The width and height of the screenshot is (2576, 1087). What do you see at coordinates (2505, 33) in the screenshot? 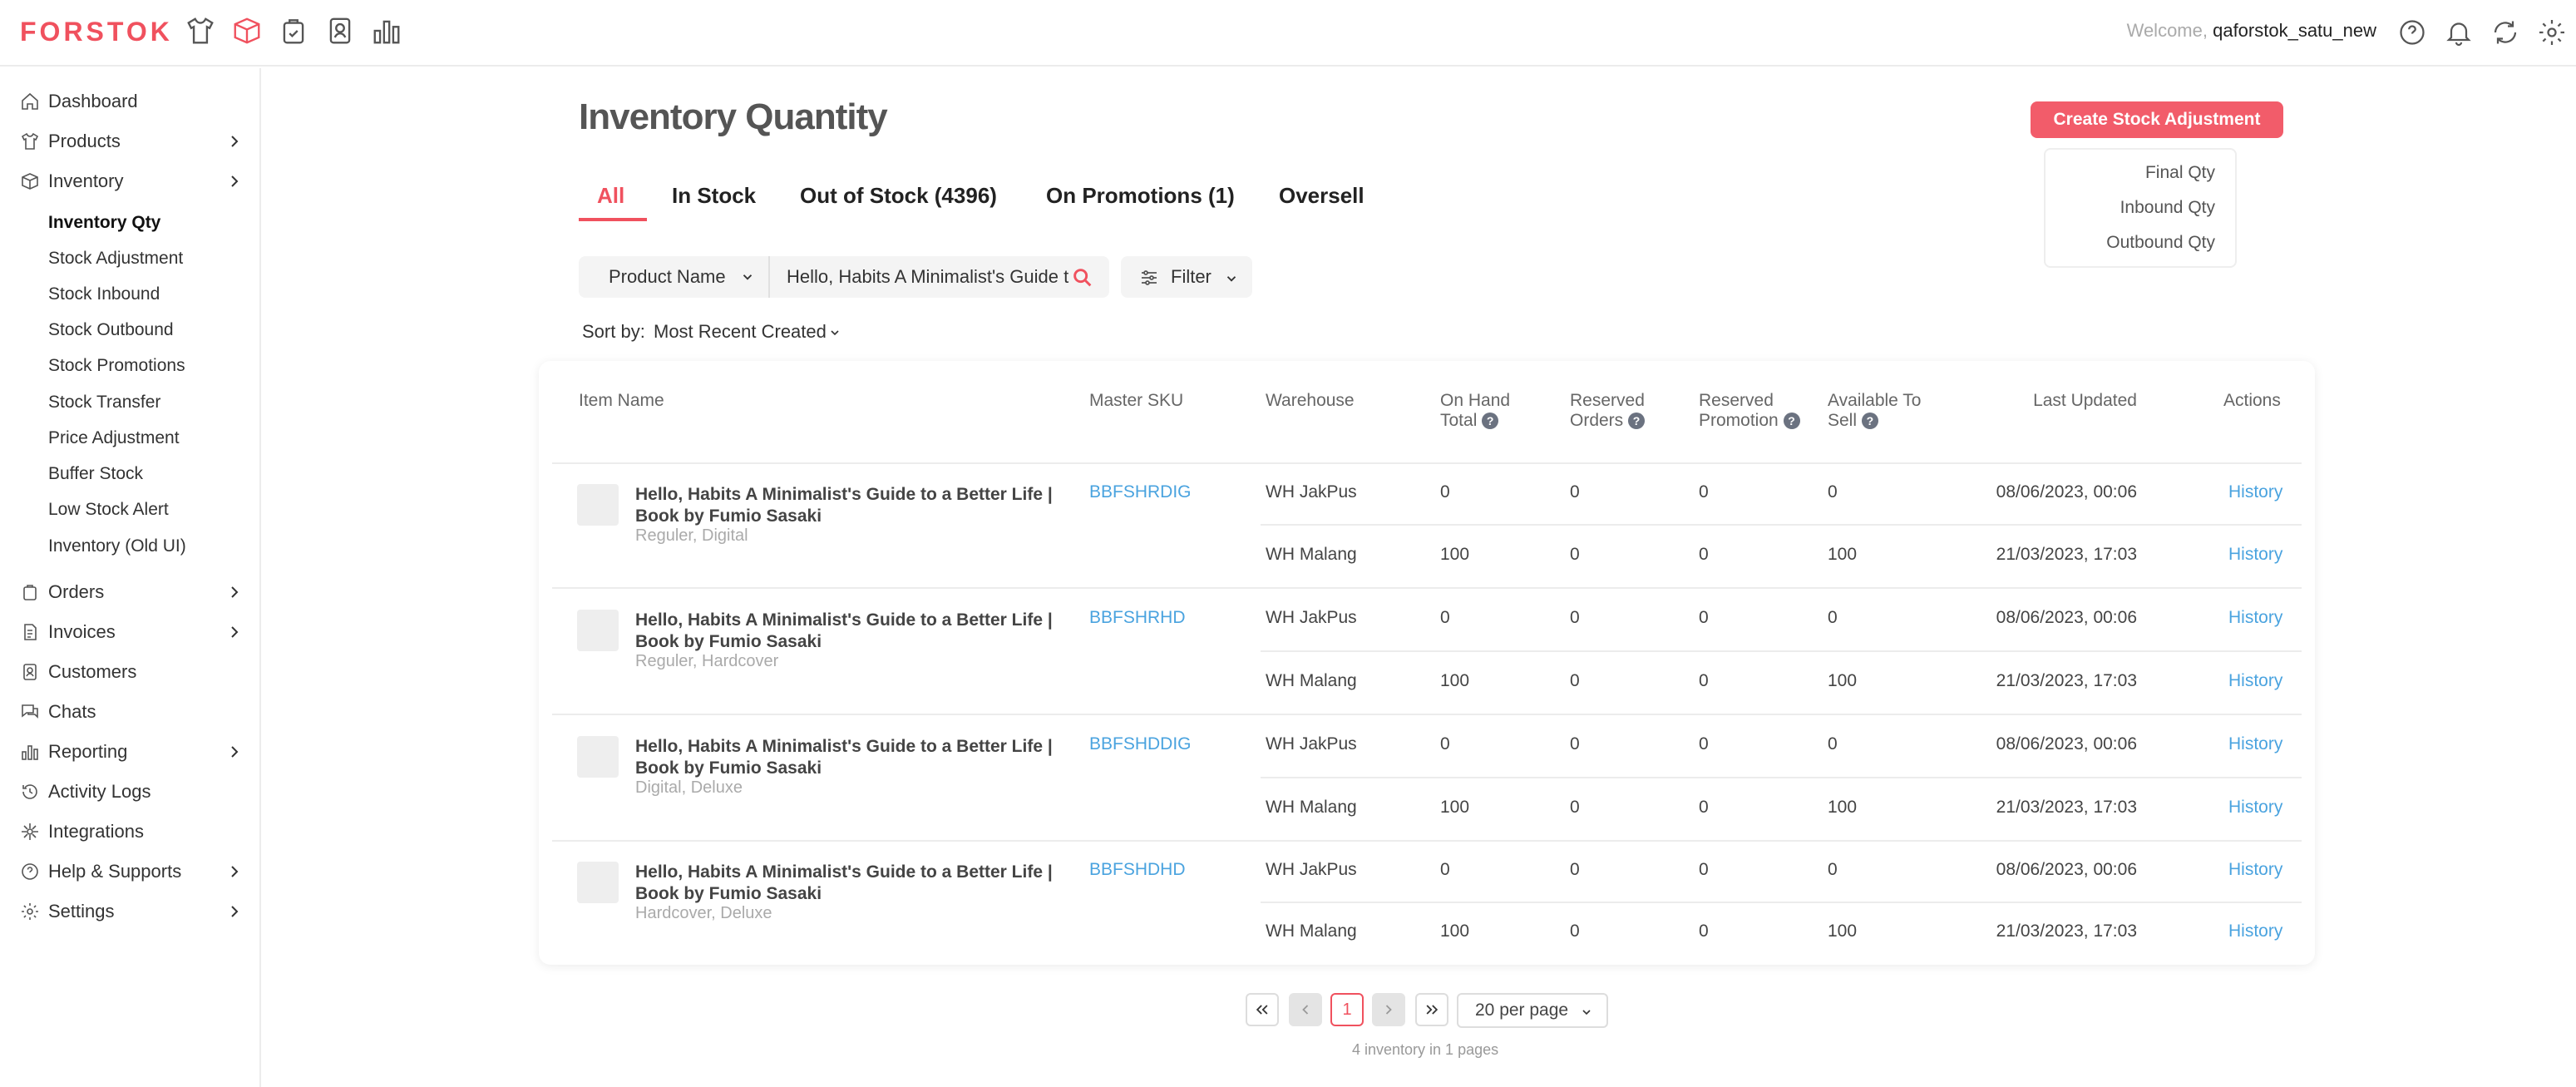
I see `sync-icon` at bounding box center [2505, 33].